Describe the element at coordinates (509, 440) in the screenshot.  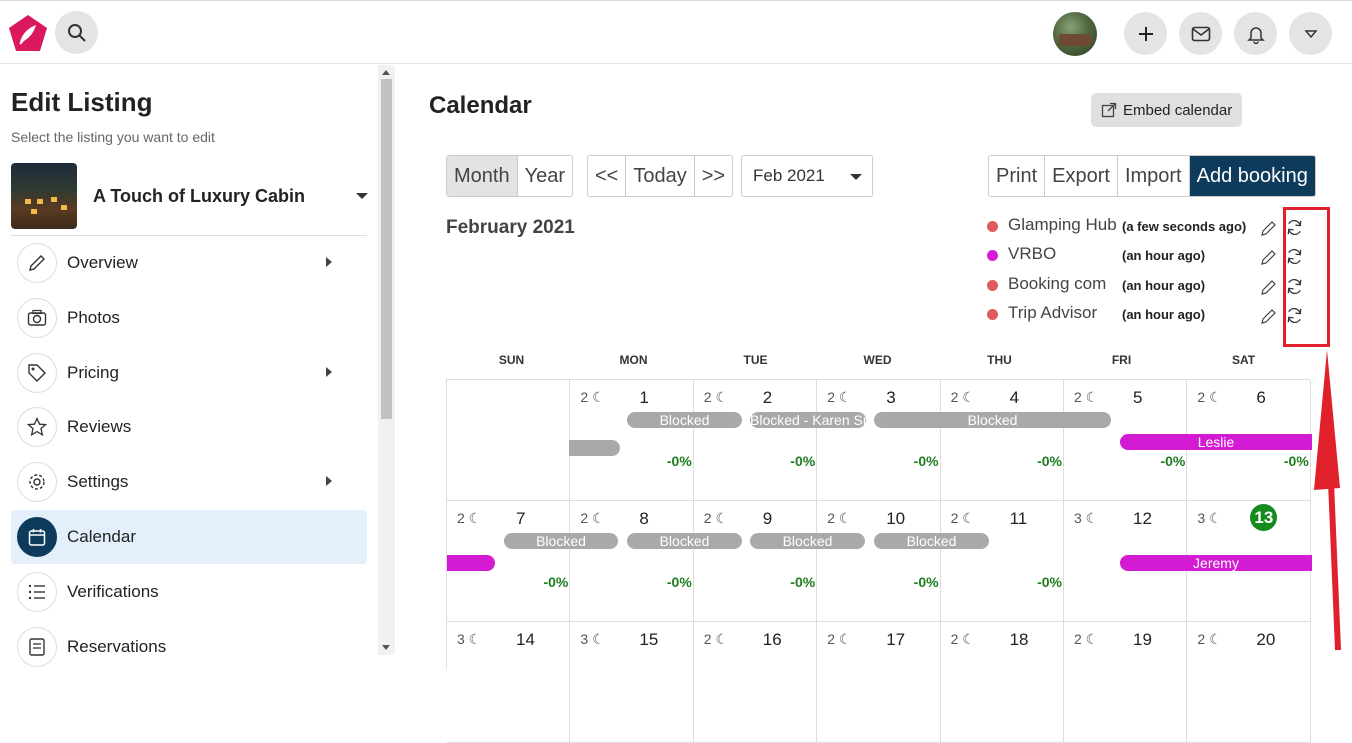
I see `calendar-day-cell` at that location.